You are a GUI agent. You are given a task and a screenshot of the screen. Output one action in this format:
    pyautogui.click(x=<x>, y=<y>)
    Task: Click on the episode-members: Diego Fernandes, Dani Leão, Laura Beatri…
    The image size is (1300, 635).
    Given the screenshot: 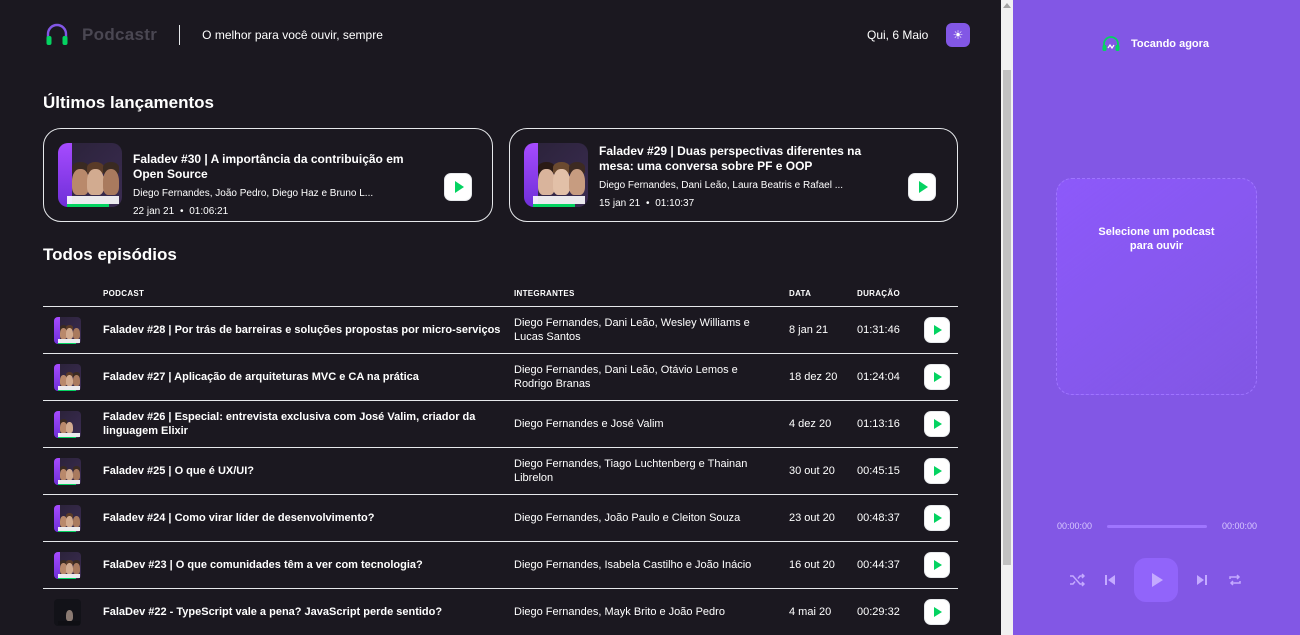 What is the action you would take?
    pyautogui.click(x=721, y=185)
    